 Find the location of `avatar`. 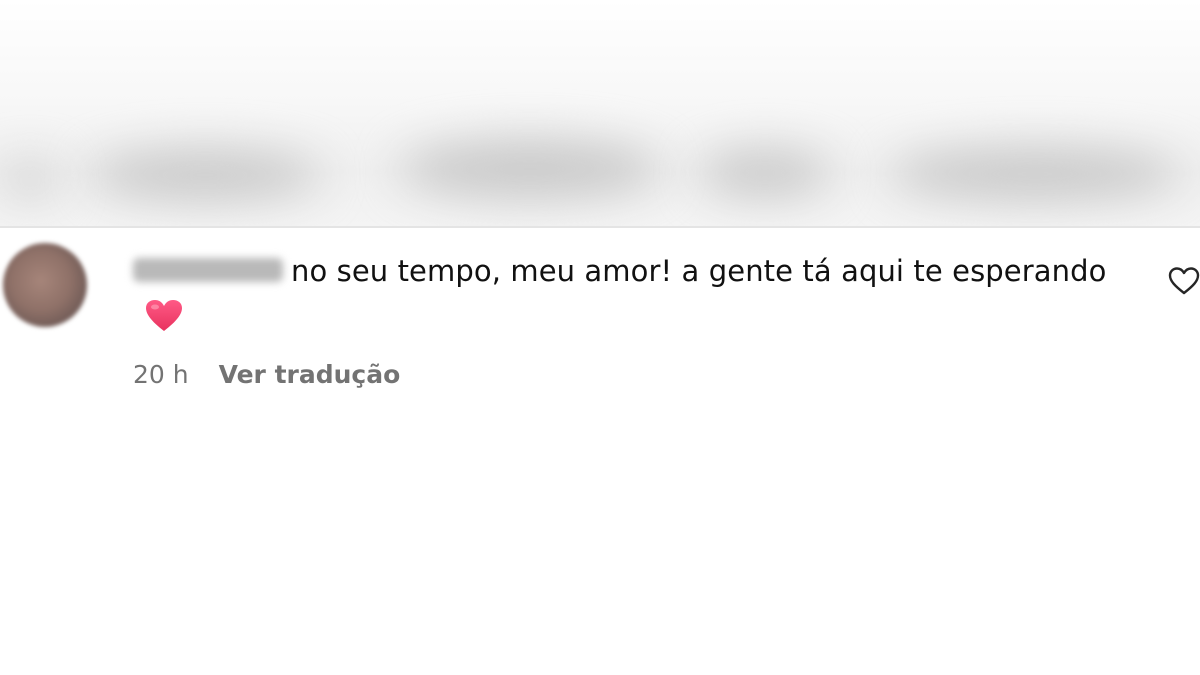

avatar is located at coordinates (45, 285).